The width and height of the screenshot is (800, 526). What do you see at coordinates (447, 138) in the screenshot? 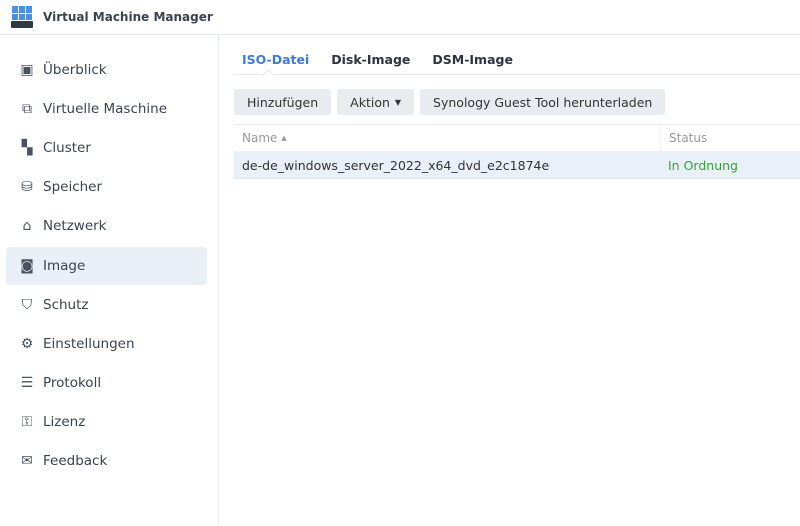
I see `column-header-name: Name ▲` at bounding box center [447, 138].